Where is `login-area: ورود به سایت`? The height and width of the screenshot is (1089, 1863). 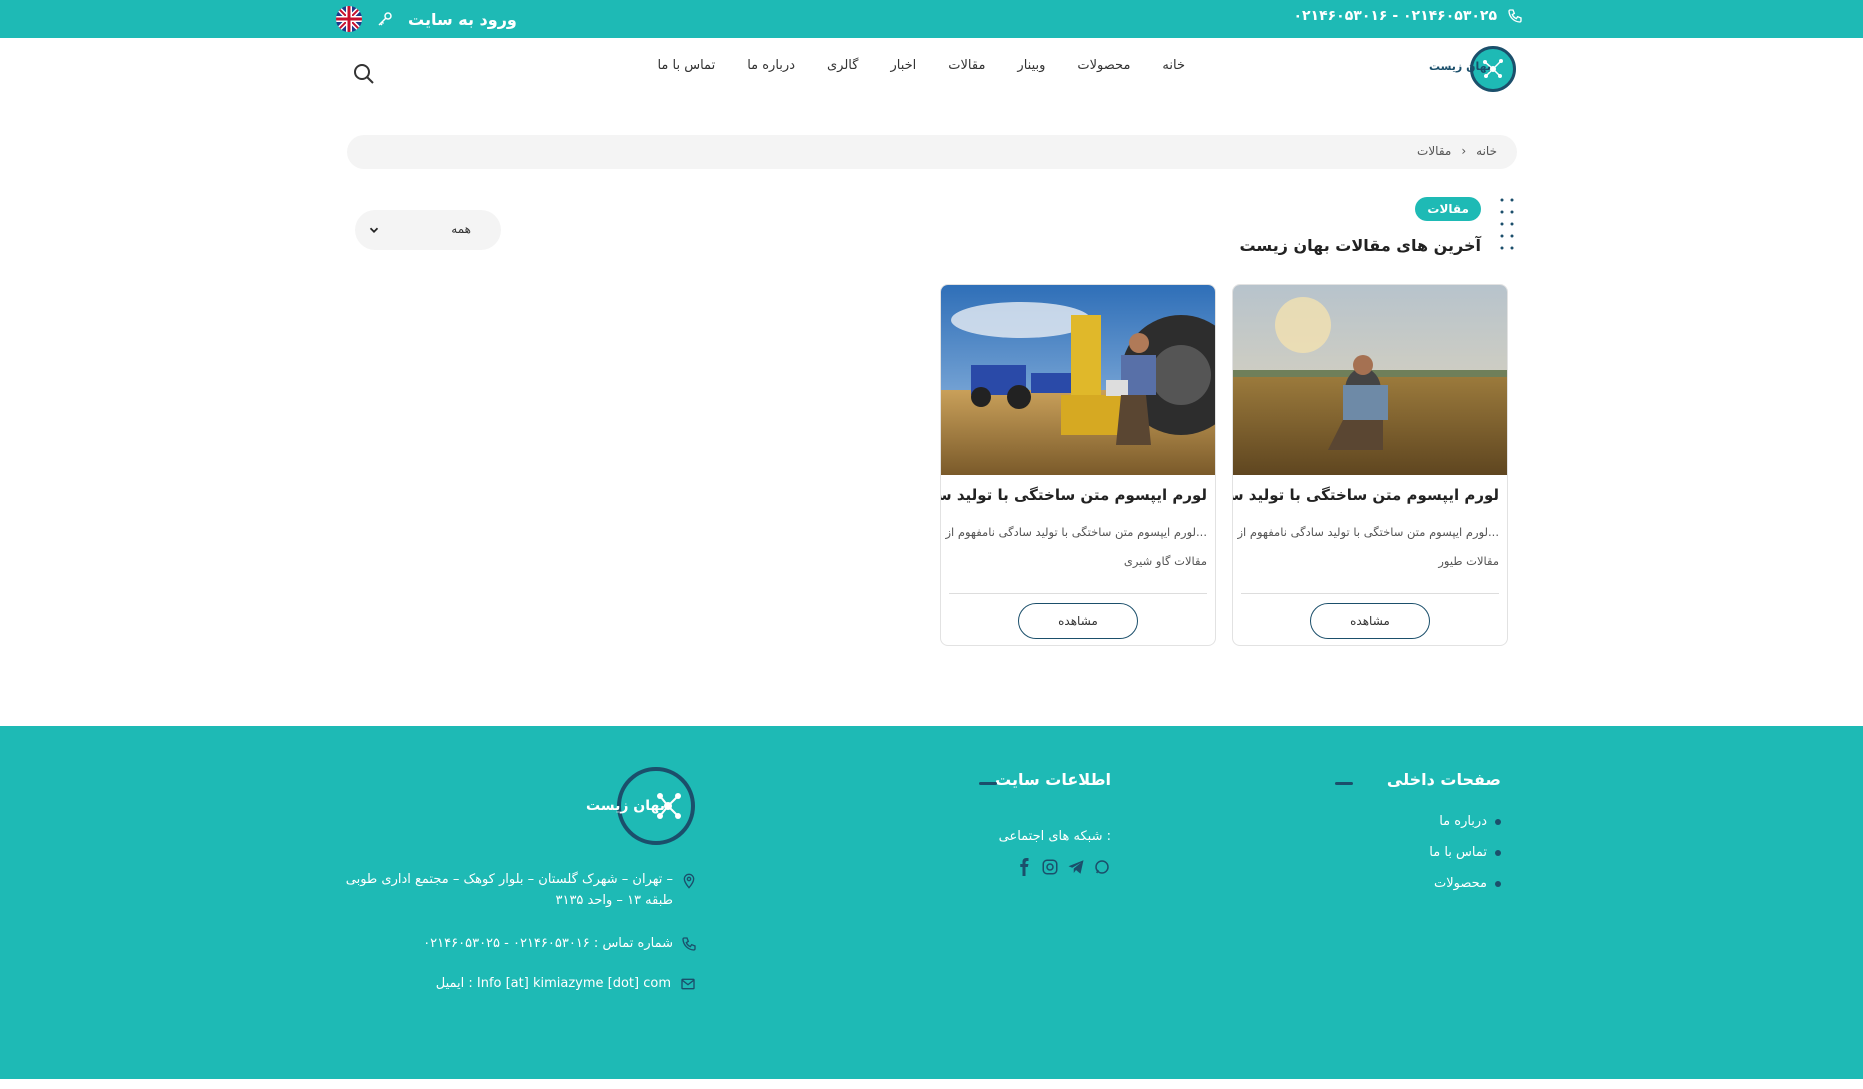 login-area: ورود به سایت is located at coordinates (426, 19).